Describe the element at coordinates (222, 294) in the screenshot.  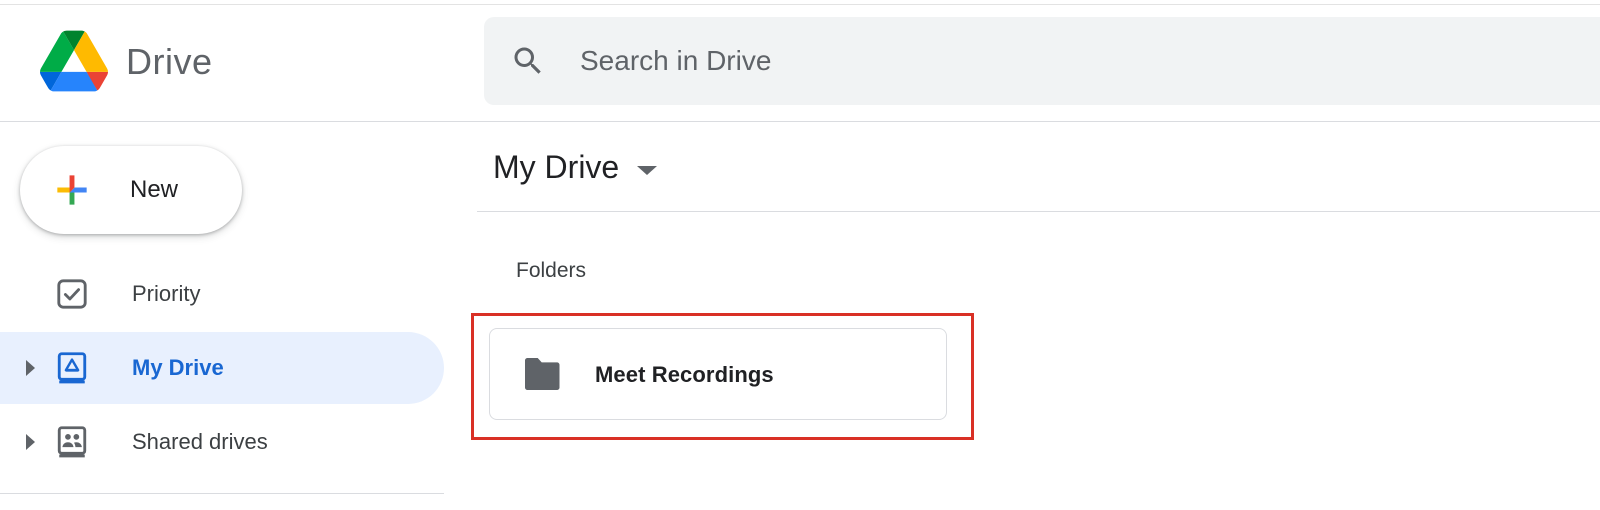
I see `sidebar-item-priority: Priority` at that location.